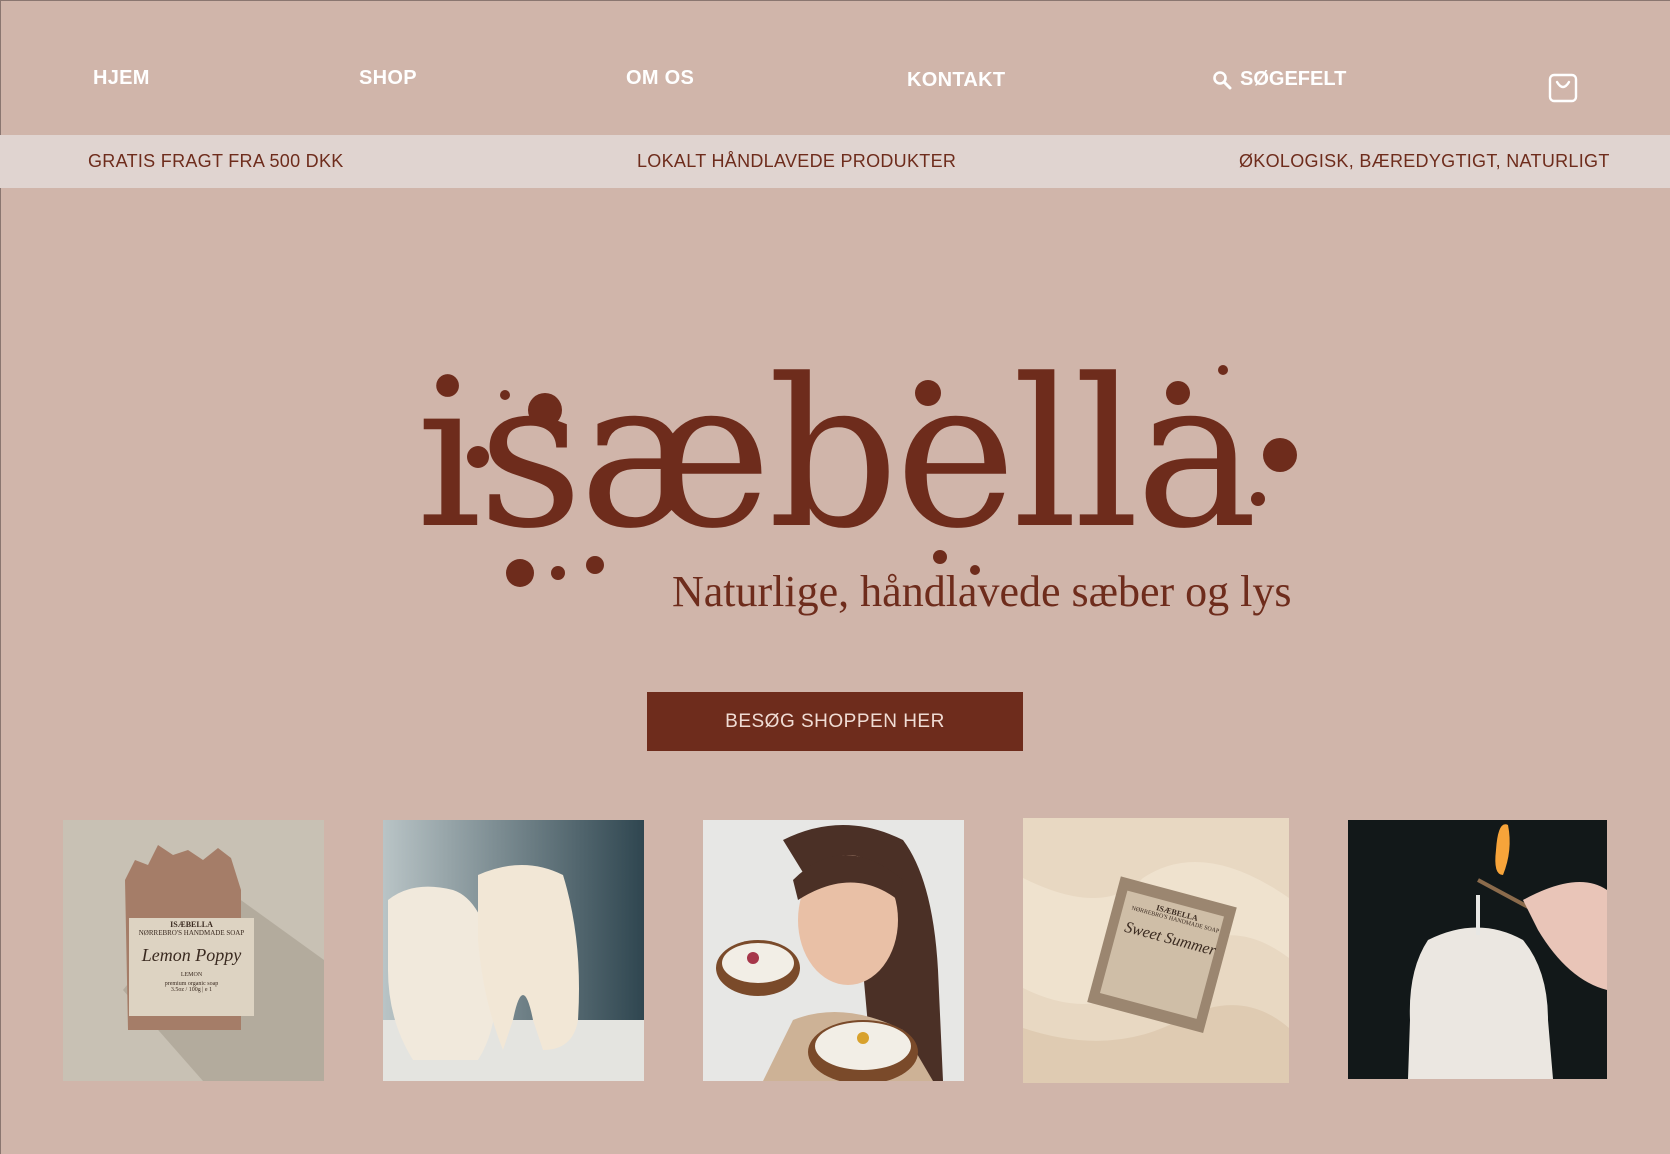 This screenshot has height=1154, width=1670. What do you see at coordinates (388, 78) in the screenshot?
I see `nav-item-shop: SHOP` at bounding box center [388, 78].